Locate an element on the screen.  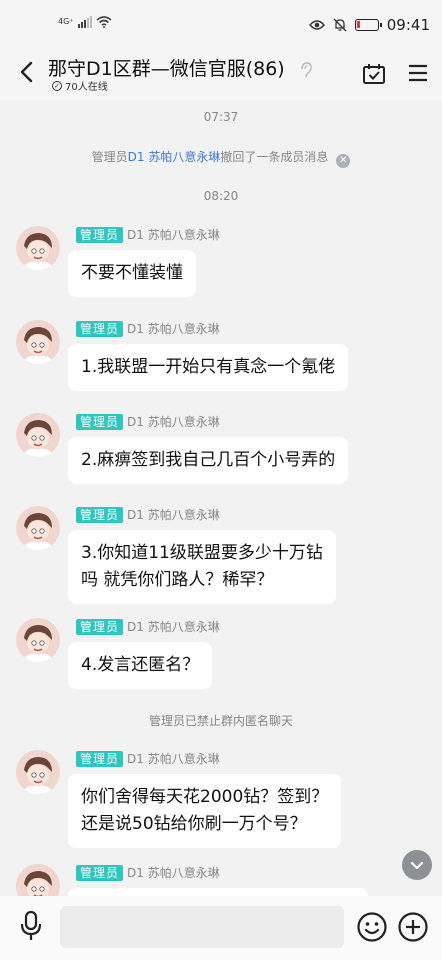
message-line: 3.你知道11级联盟要多少十万钻 is located at coordinates (202, 553).